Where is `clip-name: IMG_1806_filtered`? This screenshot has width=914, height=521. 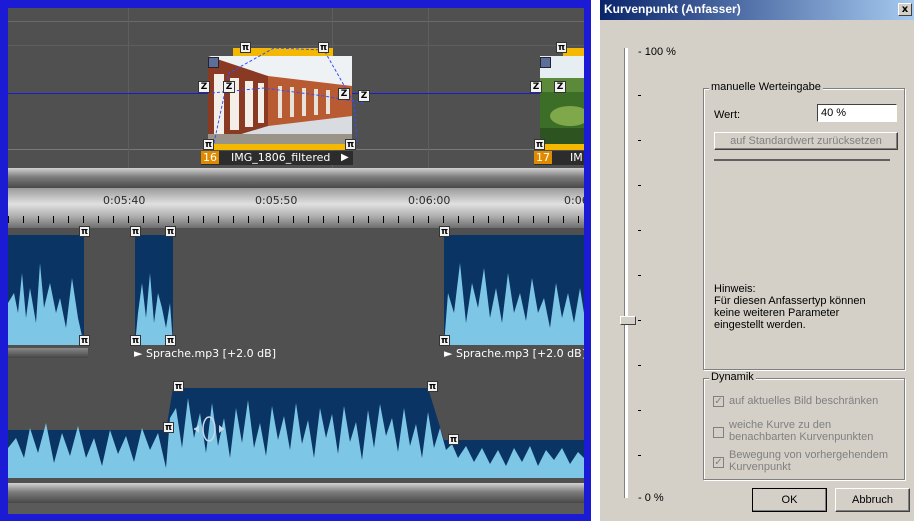 clip-name: IMG_1806_filtered is located at coordinates (281, 157).